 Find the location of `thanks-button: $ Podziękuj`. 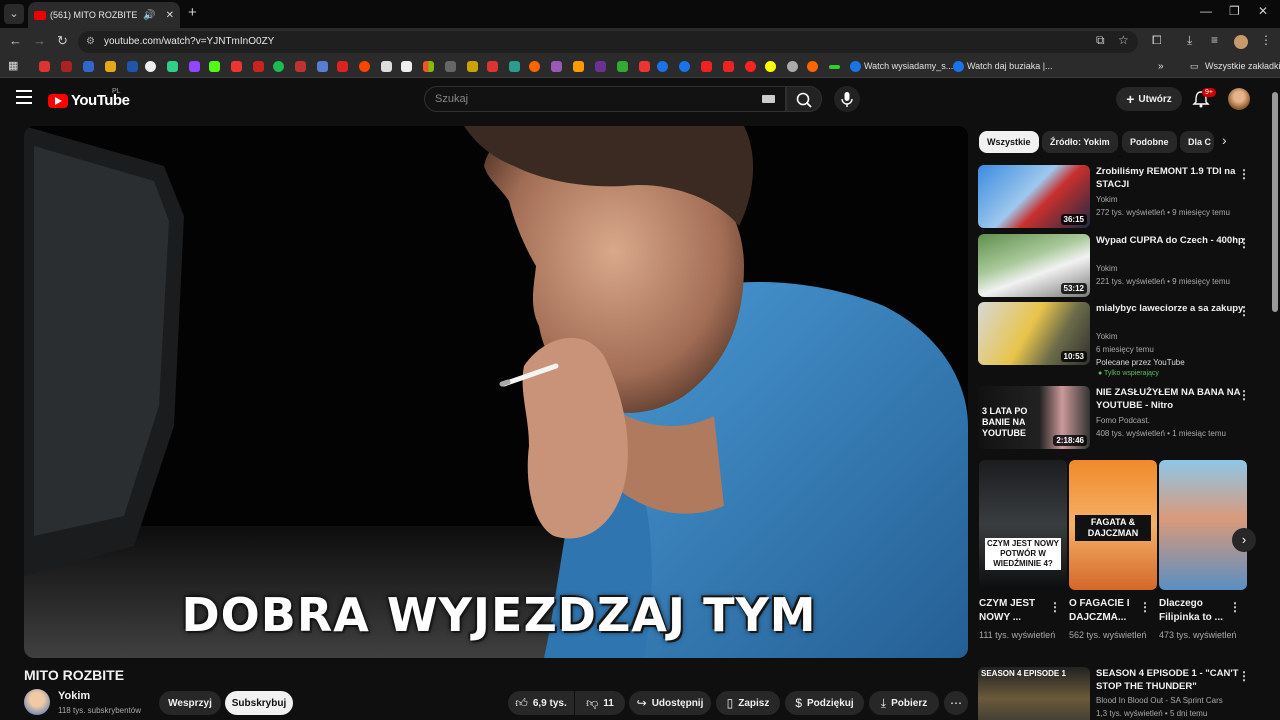

thanks-button: $ Podziękuj is located at coordinates (824, 703).